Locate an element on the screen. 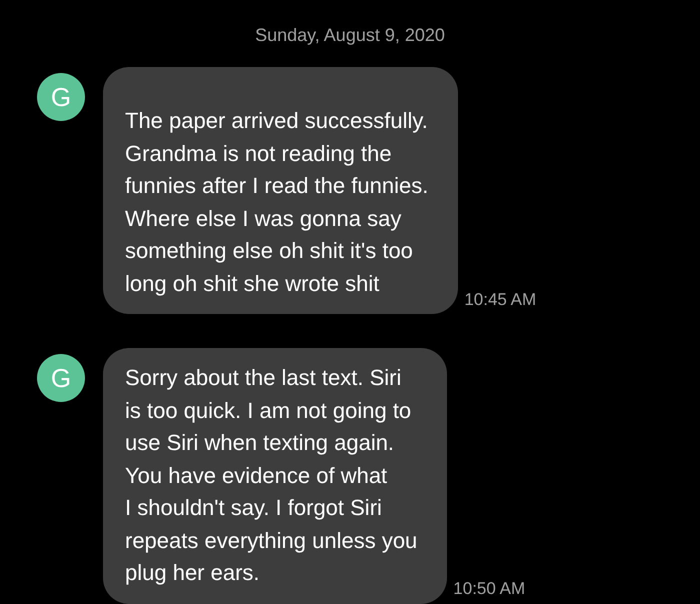  message-time: 10:50 AM is located at coordinates (489, 589).